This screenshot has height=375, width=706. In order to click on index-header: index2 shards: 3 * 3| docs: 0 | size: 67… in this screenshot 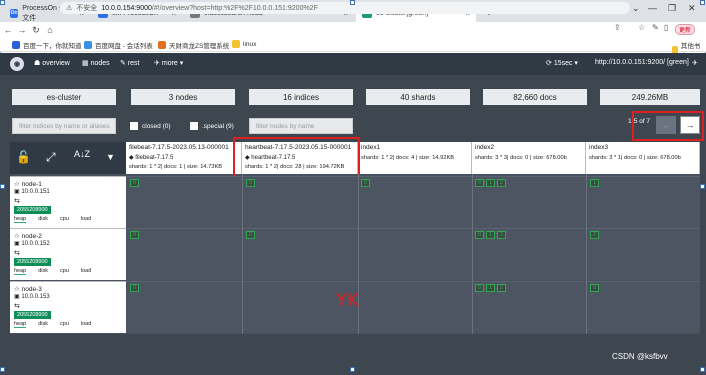, I will do `click(529, 158)`.